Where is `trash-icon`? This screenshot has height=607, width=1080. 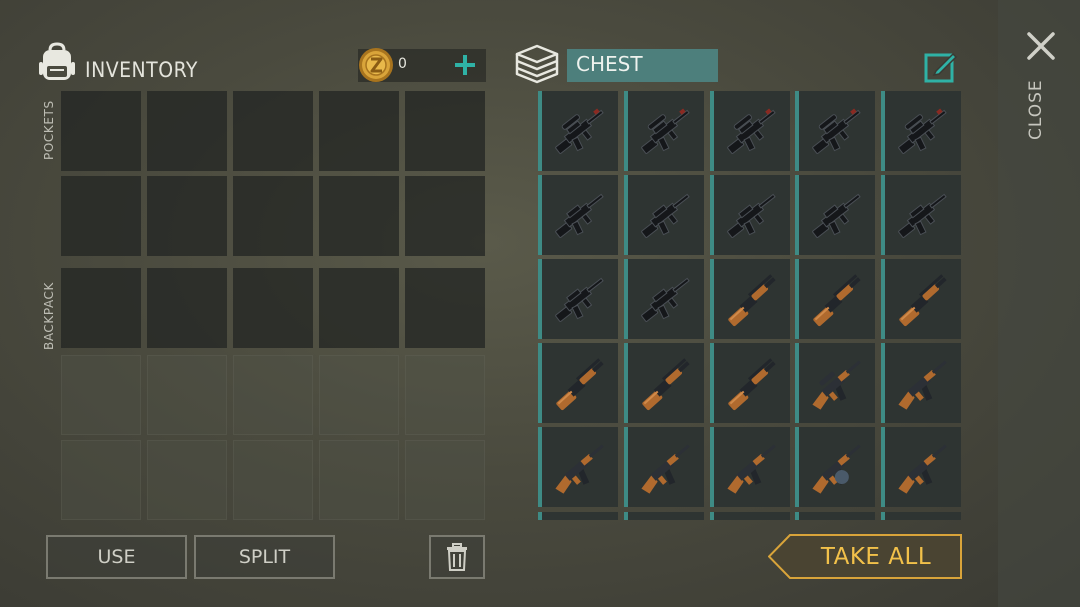
trash-icon is located at coordinates (457, 557).